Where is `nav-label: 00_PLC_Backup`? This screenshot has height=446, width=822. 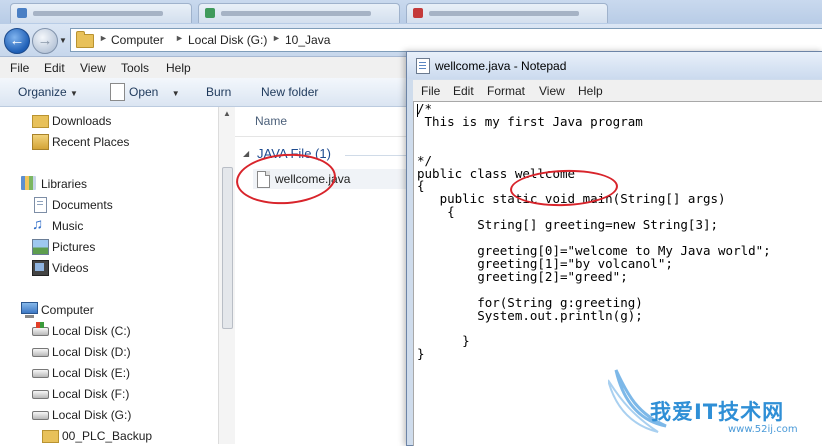 nav-label: 00_PLC_Backup is located at coordinates (107, 436).